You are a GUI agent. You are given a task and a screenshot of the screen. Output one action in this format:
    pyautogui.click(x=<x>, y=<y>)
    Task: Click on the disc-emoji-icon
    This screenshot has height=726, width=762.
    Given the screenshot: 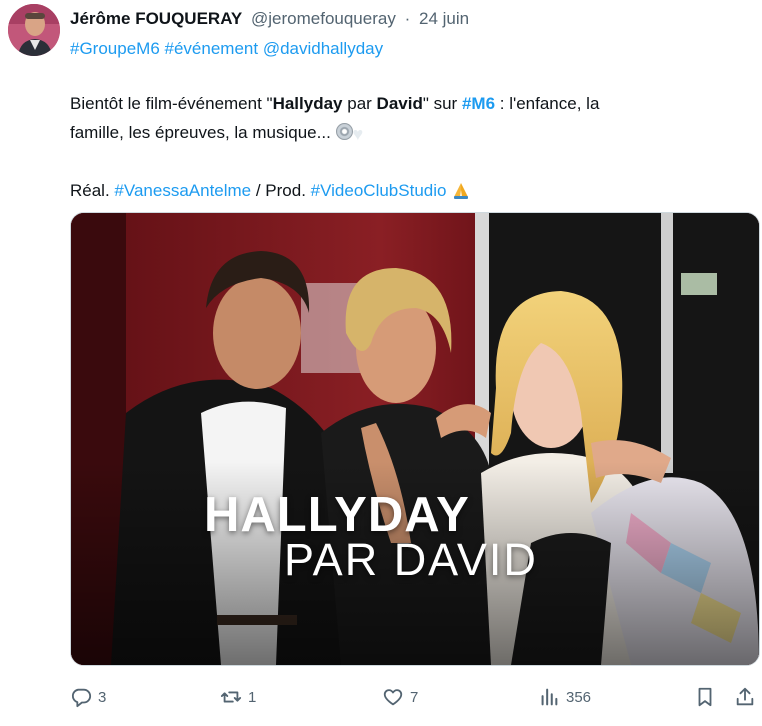 What is the action you would take?
    pyautogui.click(x=344, y=131)
    